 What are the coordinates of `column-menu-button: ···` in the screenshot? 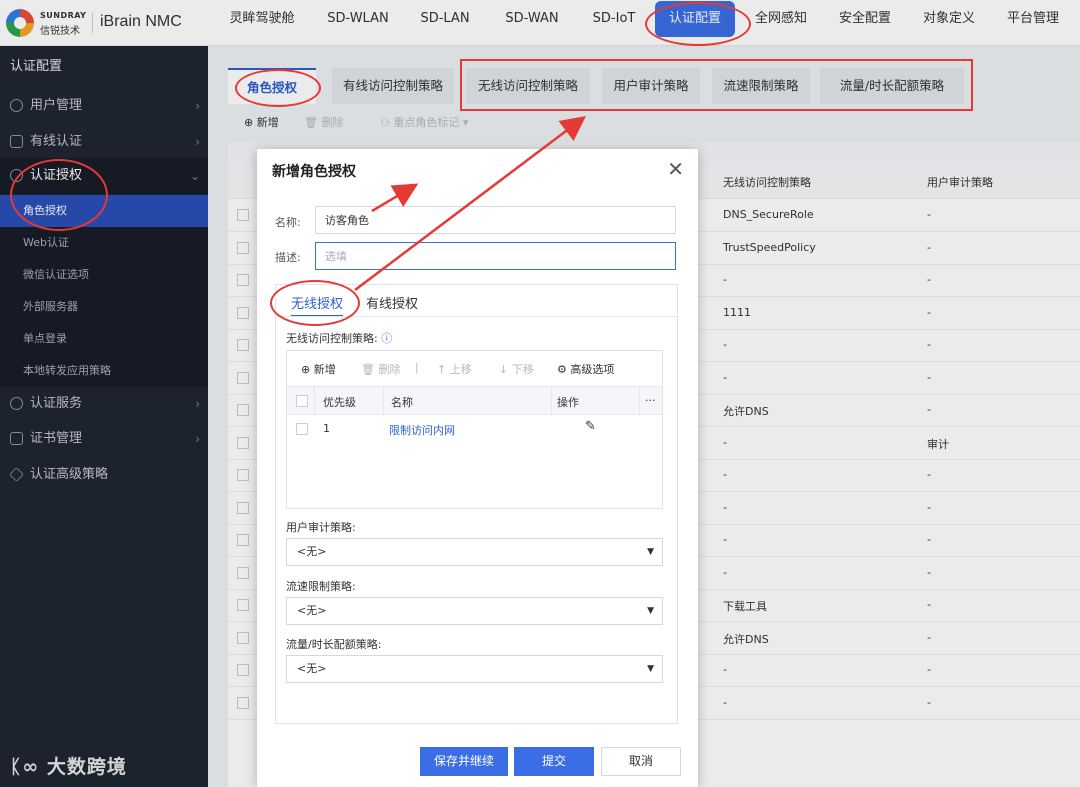 It's located at (650, 400).